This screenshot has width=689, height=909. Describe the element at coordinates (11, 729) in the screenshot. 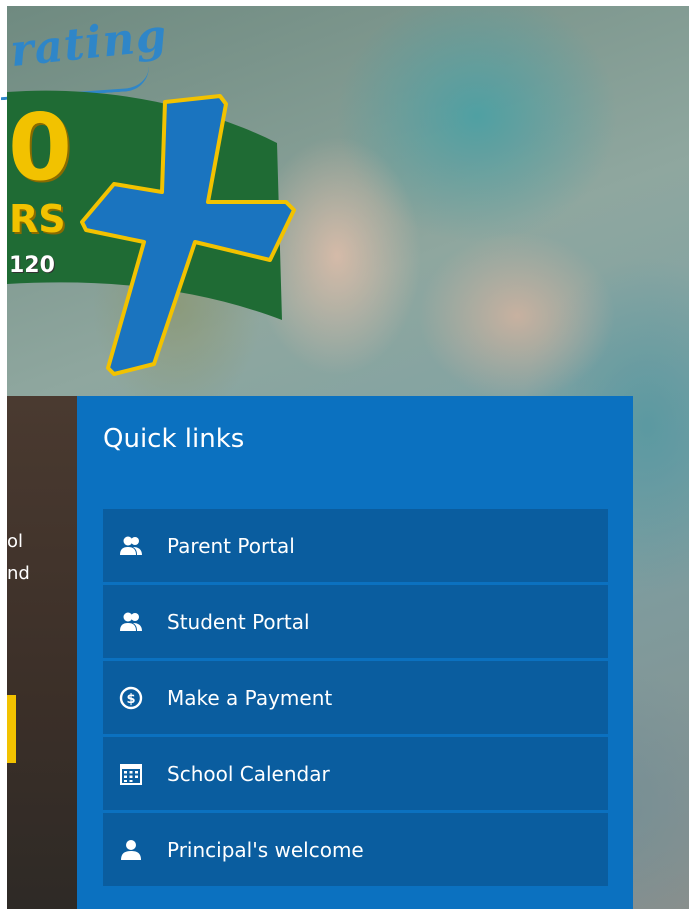

I see `hero-cta-button` at that location.